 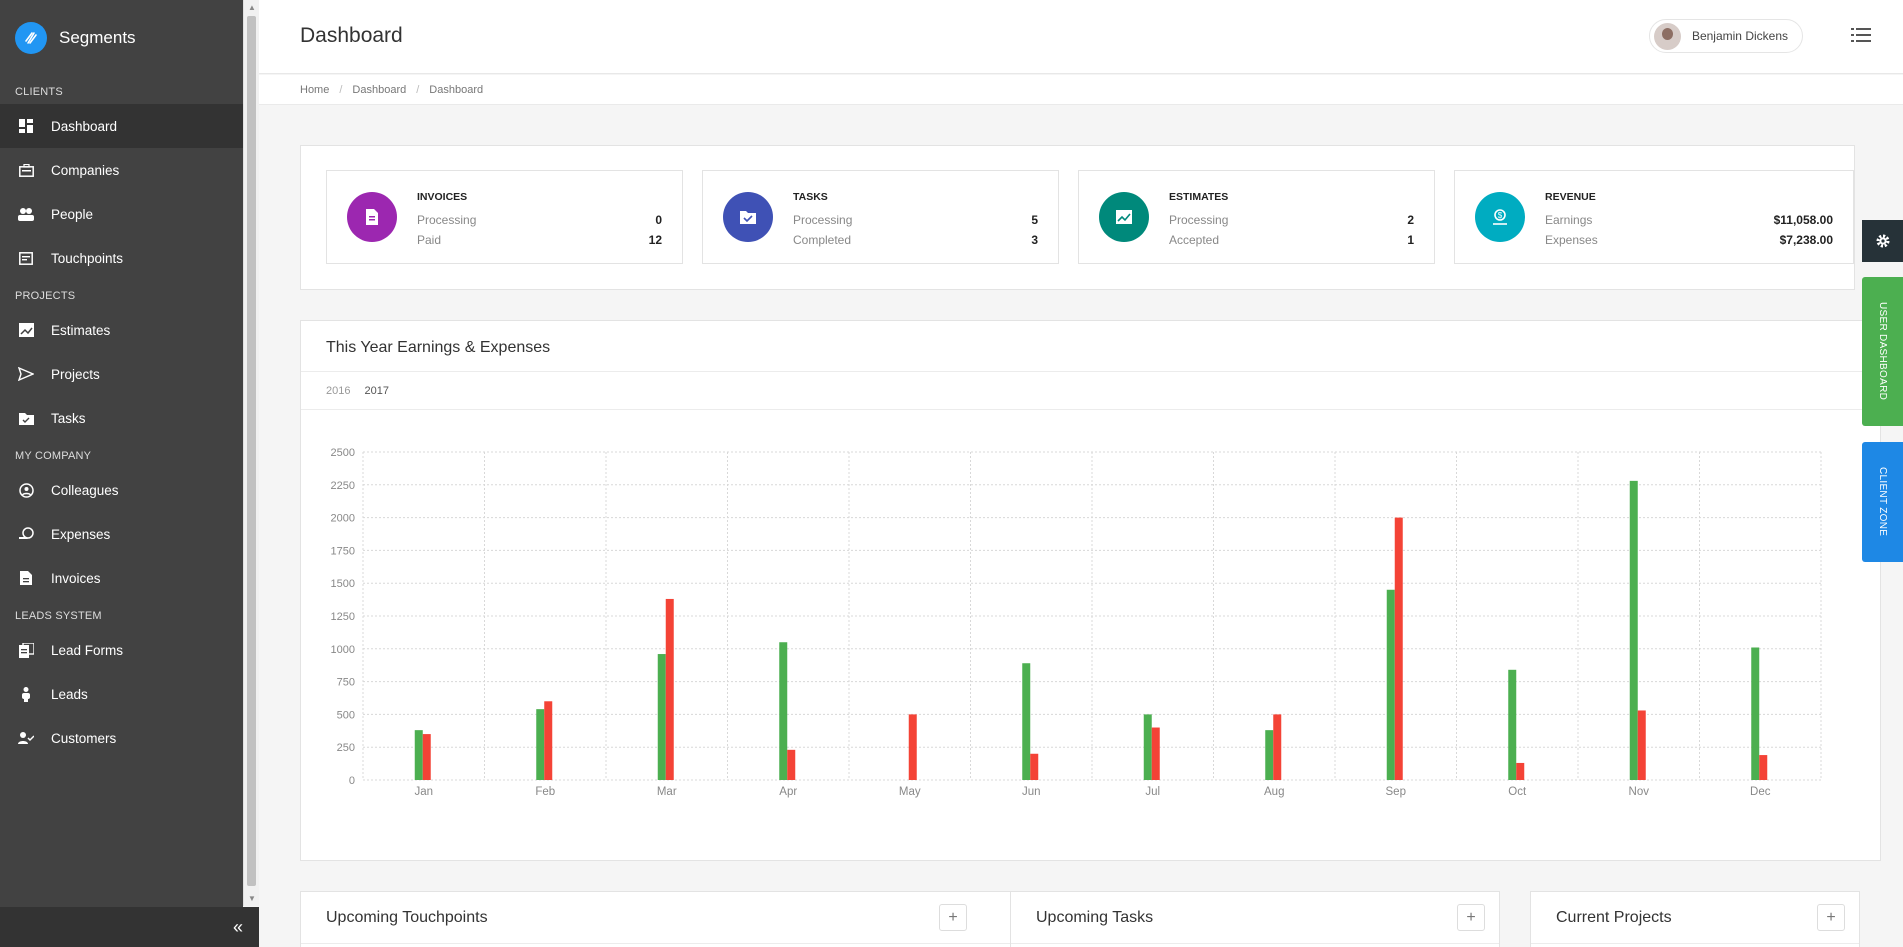 I want to click on add-touchpoint-button: +, so click(x=953, y=917).